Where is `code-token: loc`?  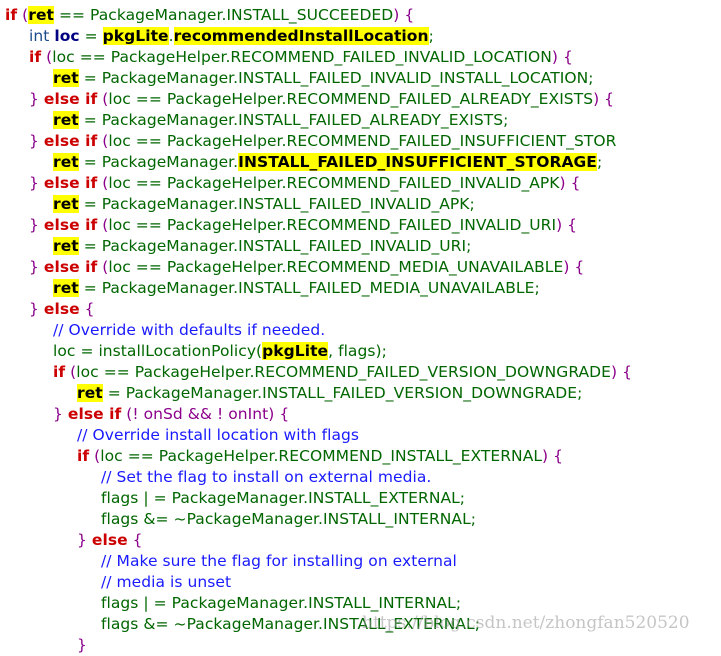 code-token: loc is located at coordinates (67, 36).